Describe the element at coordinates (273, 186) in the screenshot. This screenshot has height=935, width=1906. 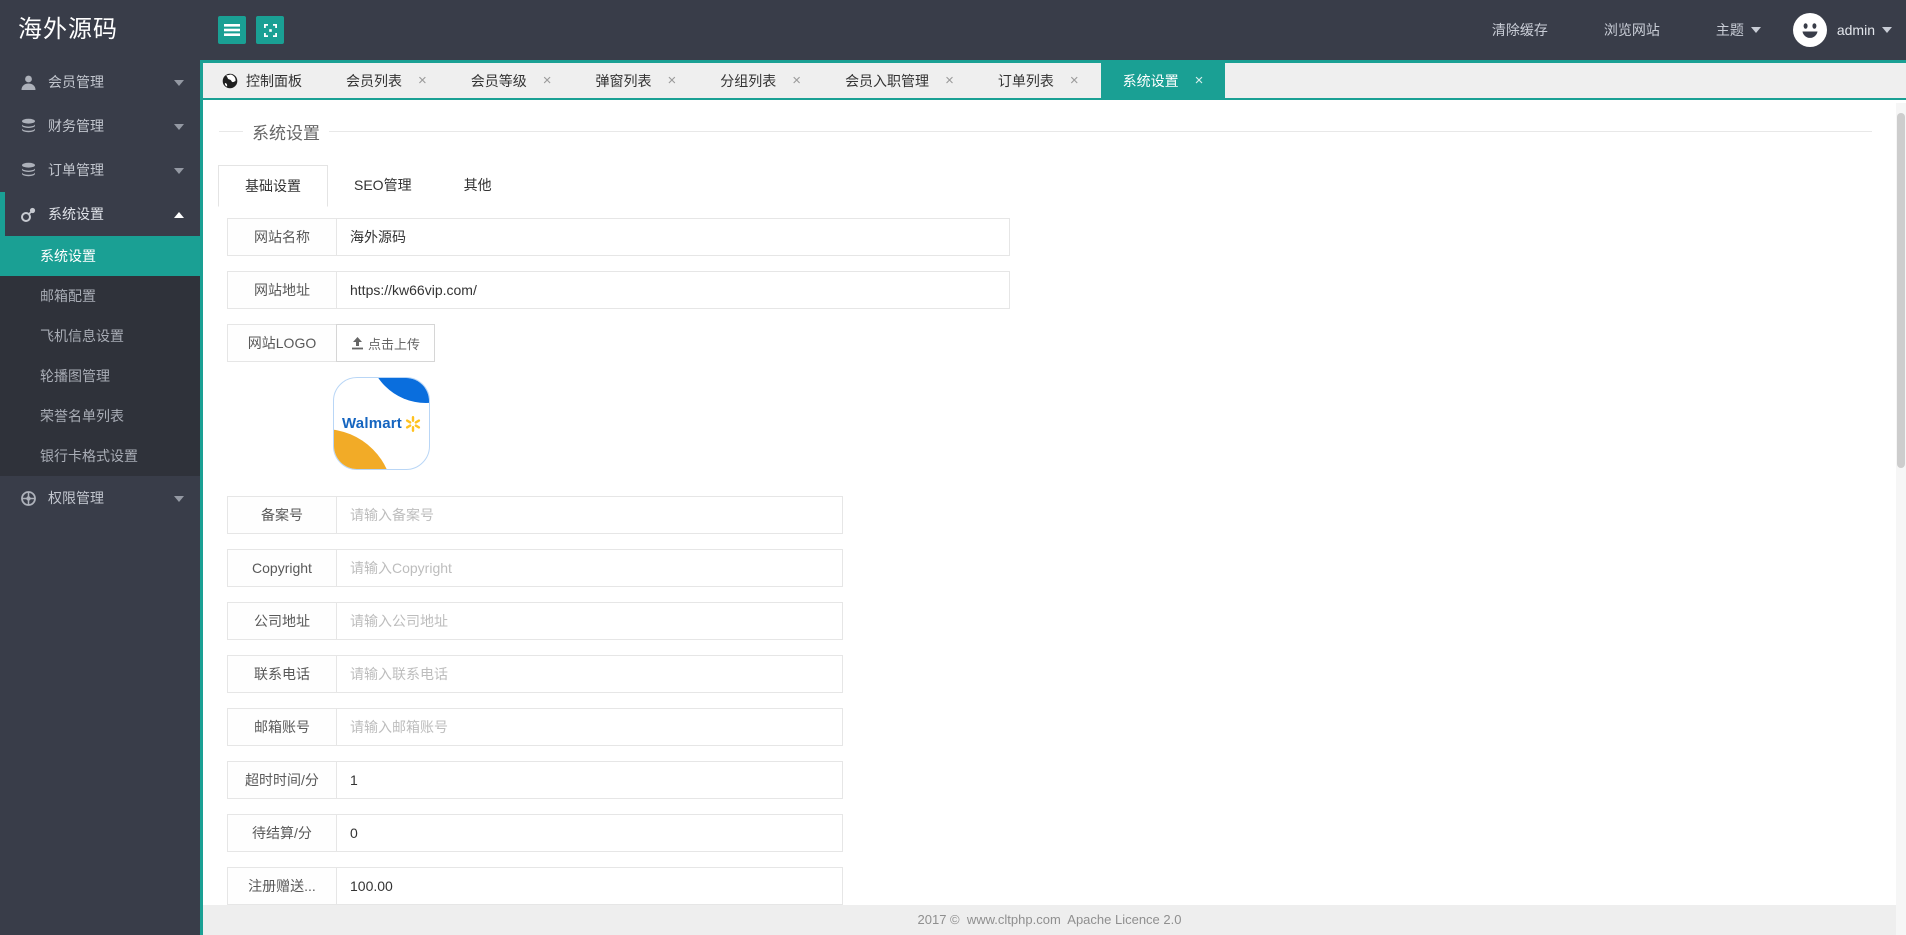
I see `tab-basic-settings: 基础设置` at that location.